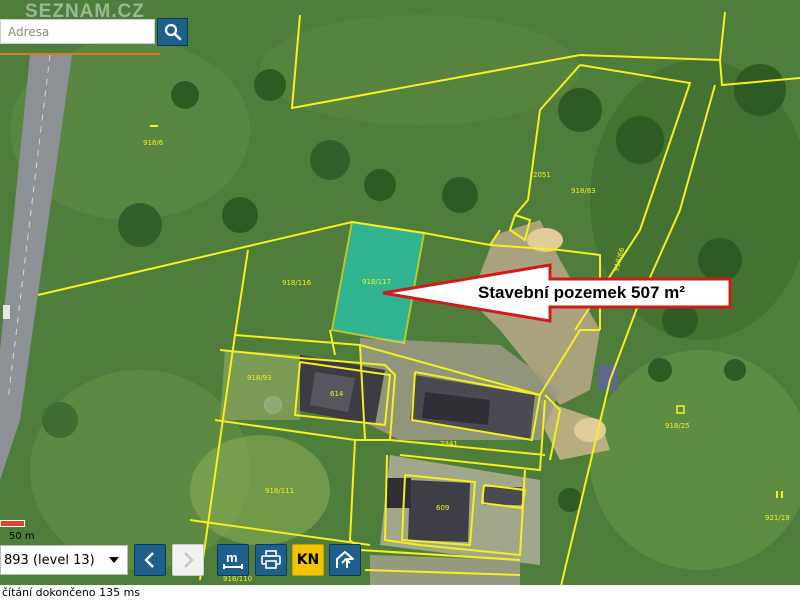 The height and width of the screenshot is (600, 800). What do you see at coordinates (22, 536) in the screenshot?
I see `scale-label: 50 m` at bounding box center [22, 536].